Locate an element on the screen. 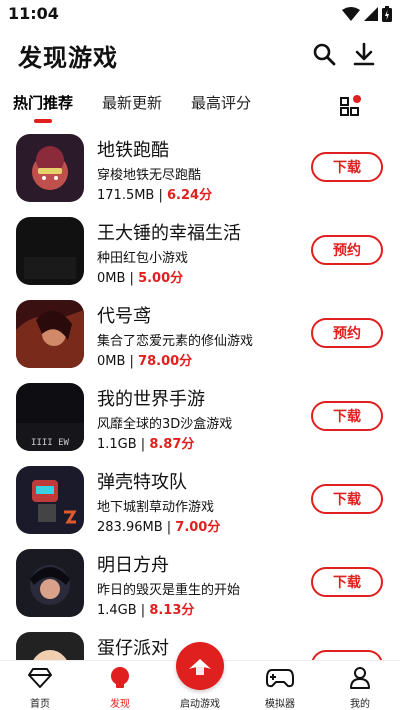 Image resolution: width=400 pixels, height=710 pixels. game-name: 弹壳特攻队 is located at coordinates (142, 482).